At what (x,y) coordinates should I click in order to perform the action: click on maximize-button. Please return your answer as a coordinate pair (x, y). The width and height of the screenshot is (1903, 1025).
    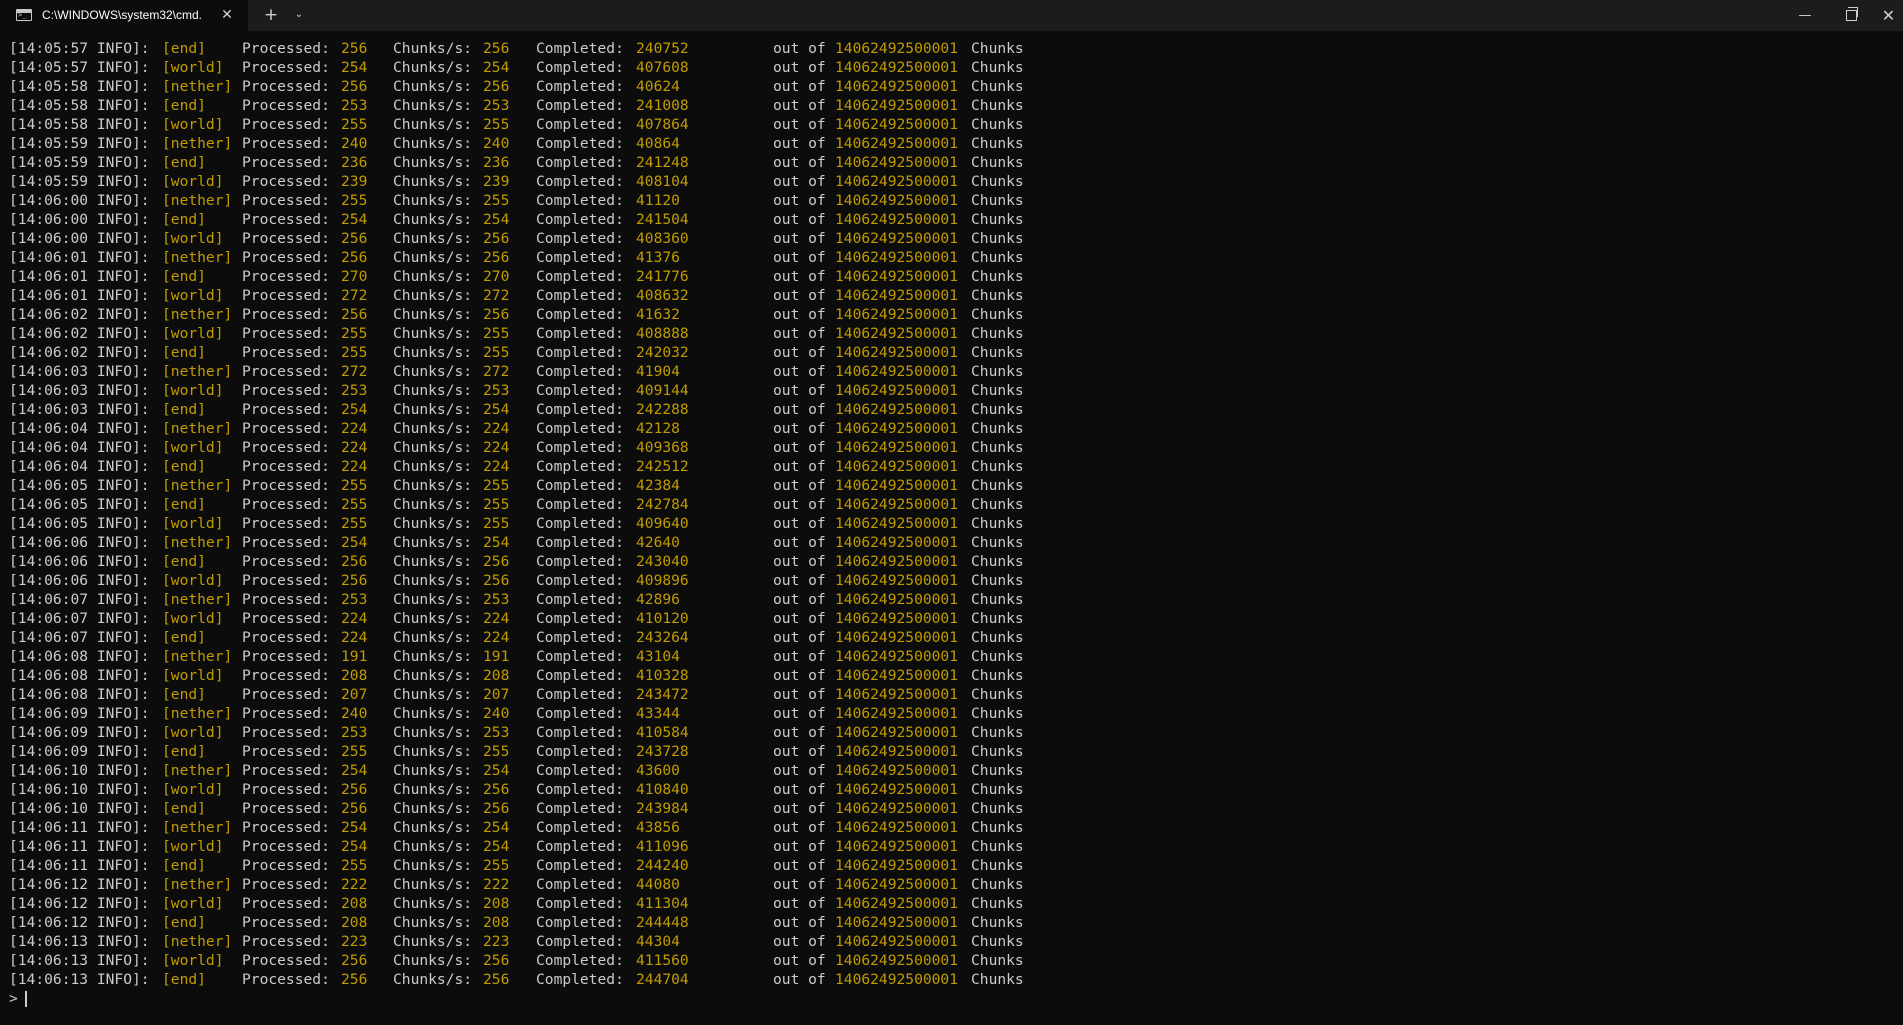
    Looking at the image, I should click on (1851, 15).